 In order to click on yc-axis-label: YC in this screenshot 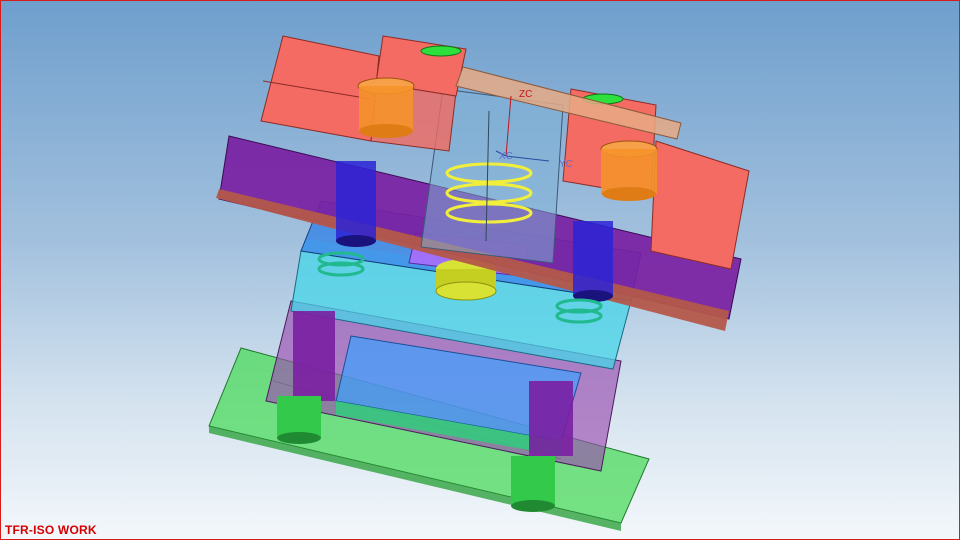, I will do `click(566, 164)`.